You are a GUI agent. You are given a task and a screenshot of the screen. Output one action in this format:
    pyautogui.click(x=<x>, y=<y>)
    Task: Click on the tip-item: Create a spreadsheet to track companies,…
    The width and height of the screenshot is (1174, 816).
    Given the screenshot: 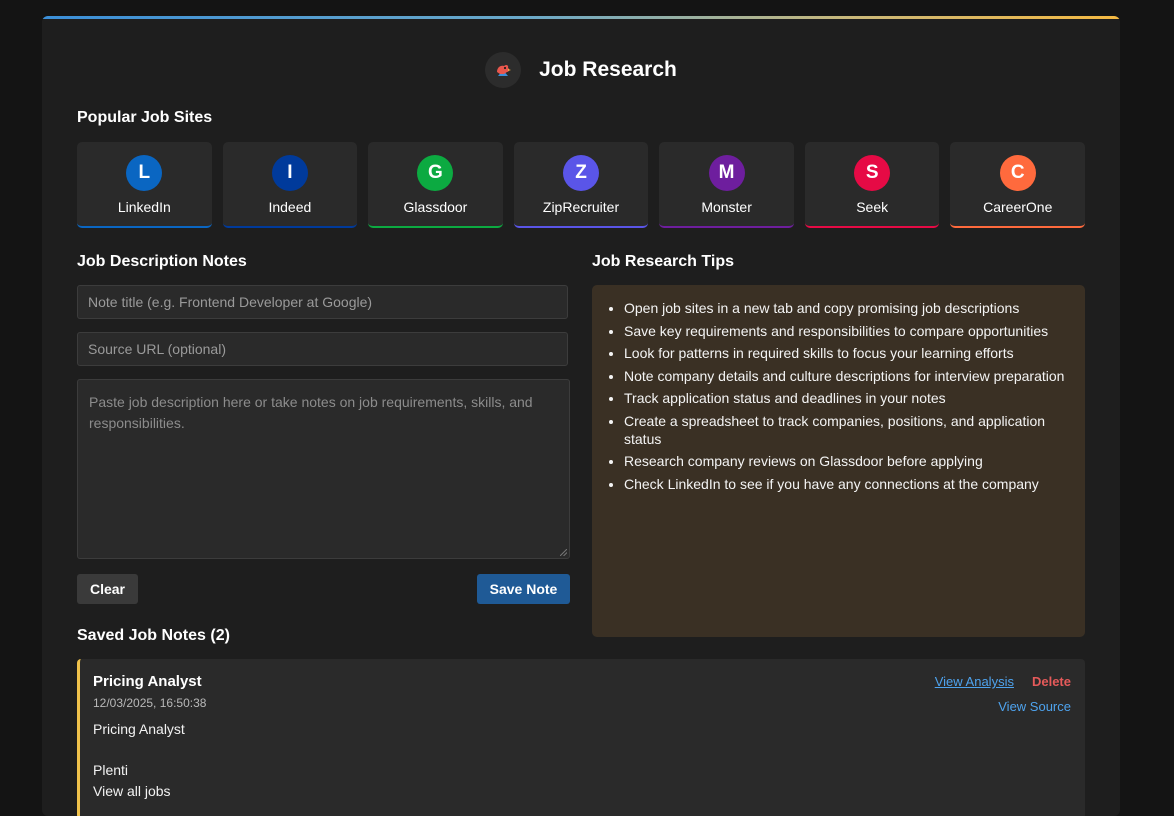 What is the action you would take?
    pyautogui.click(x=844, y=430)
    